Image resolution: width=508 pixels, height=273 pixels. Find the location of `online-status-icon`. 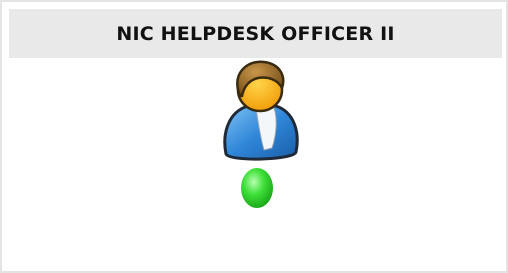

online-status-icon is located at coordinates (257, 188).